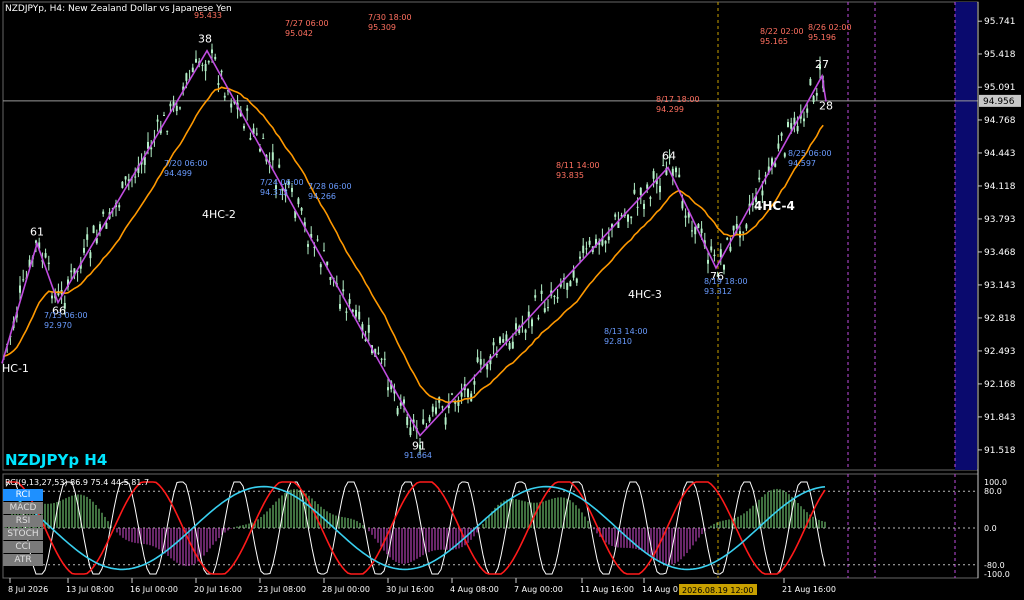 The width and height of the screenshot is (1024, 600). What do you see at coordinates (782, 31) in the screenshot?
I see `annotation-time: 8/22 02:00` at bounding box center [782, 31].